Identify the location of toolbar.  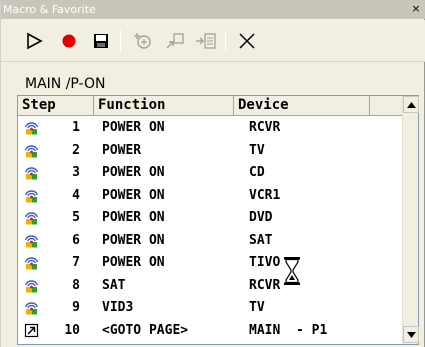
(213, 41).